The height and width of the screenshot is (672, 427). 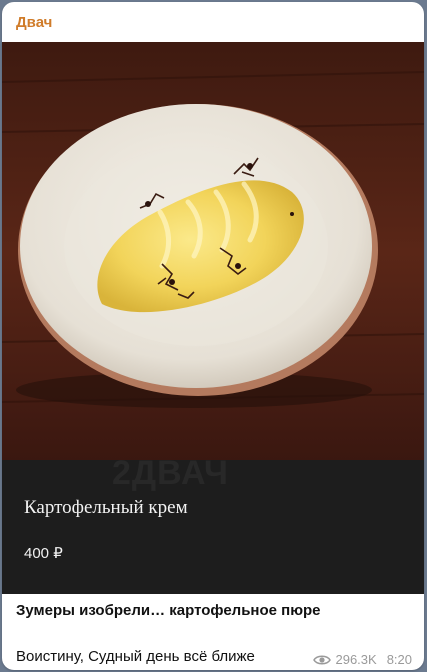 What do you see at coordinates (43, 553) in the screenshot?
I see `dish-price: 400 ₽` at bounding box center [43, 553].